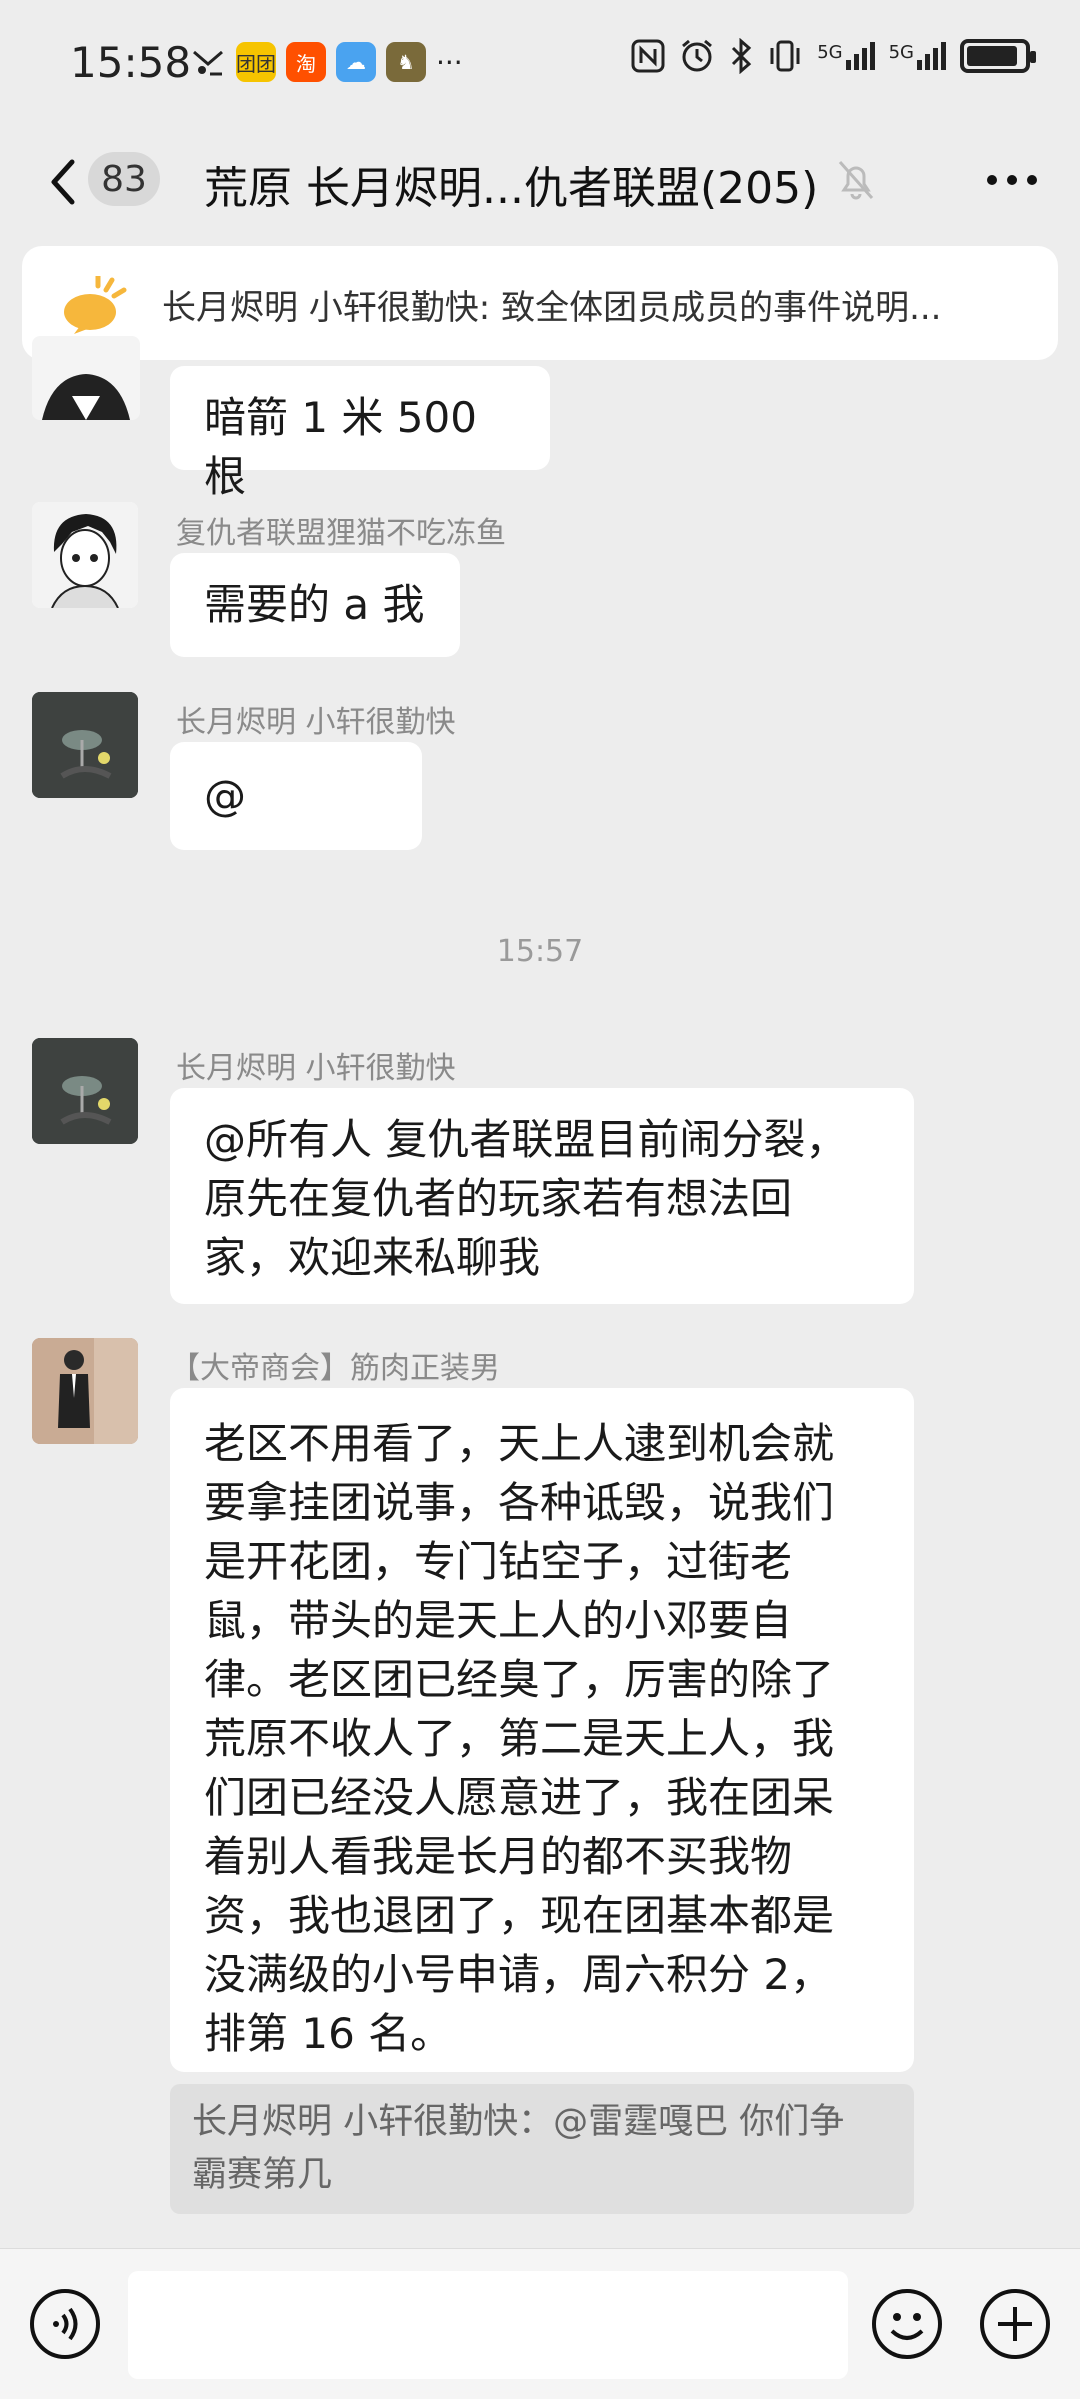  I want to click on status-system-icons: 5G 5G, so click(833, 56).